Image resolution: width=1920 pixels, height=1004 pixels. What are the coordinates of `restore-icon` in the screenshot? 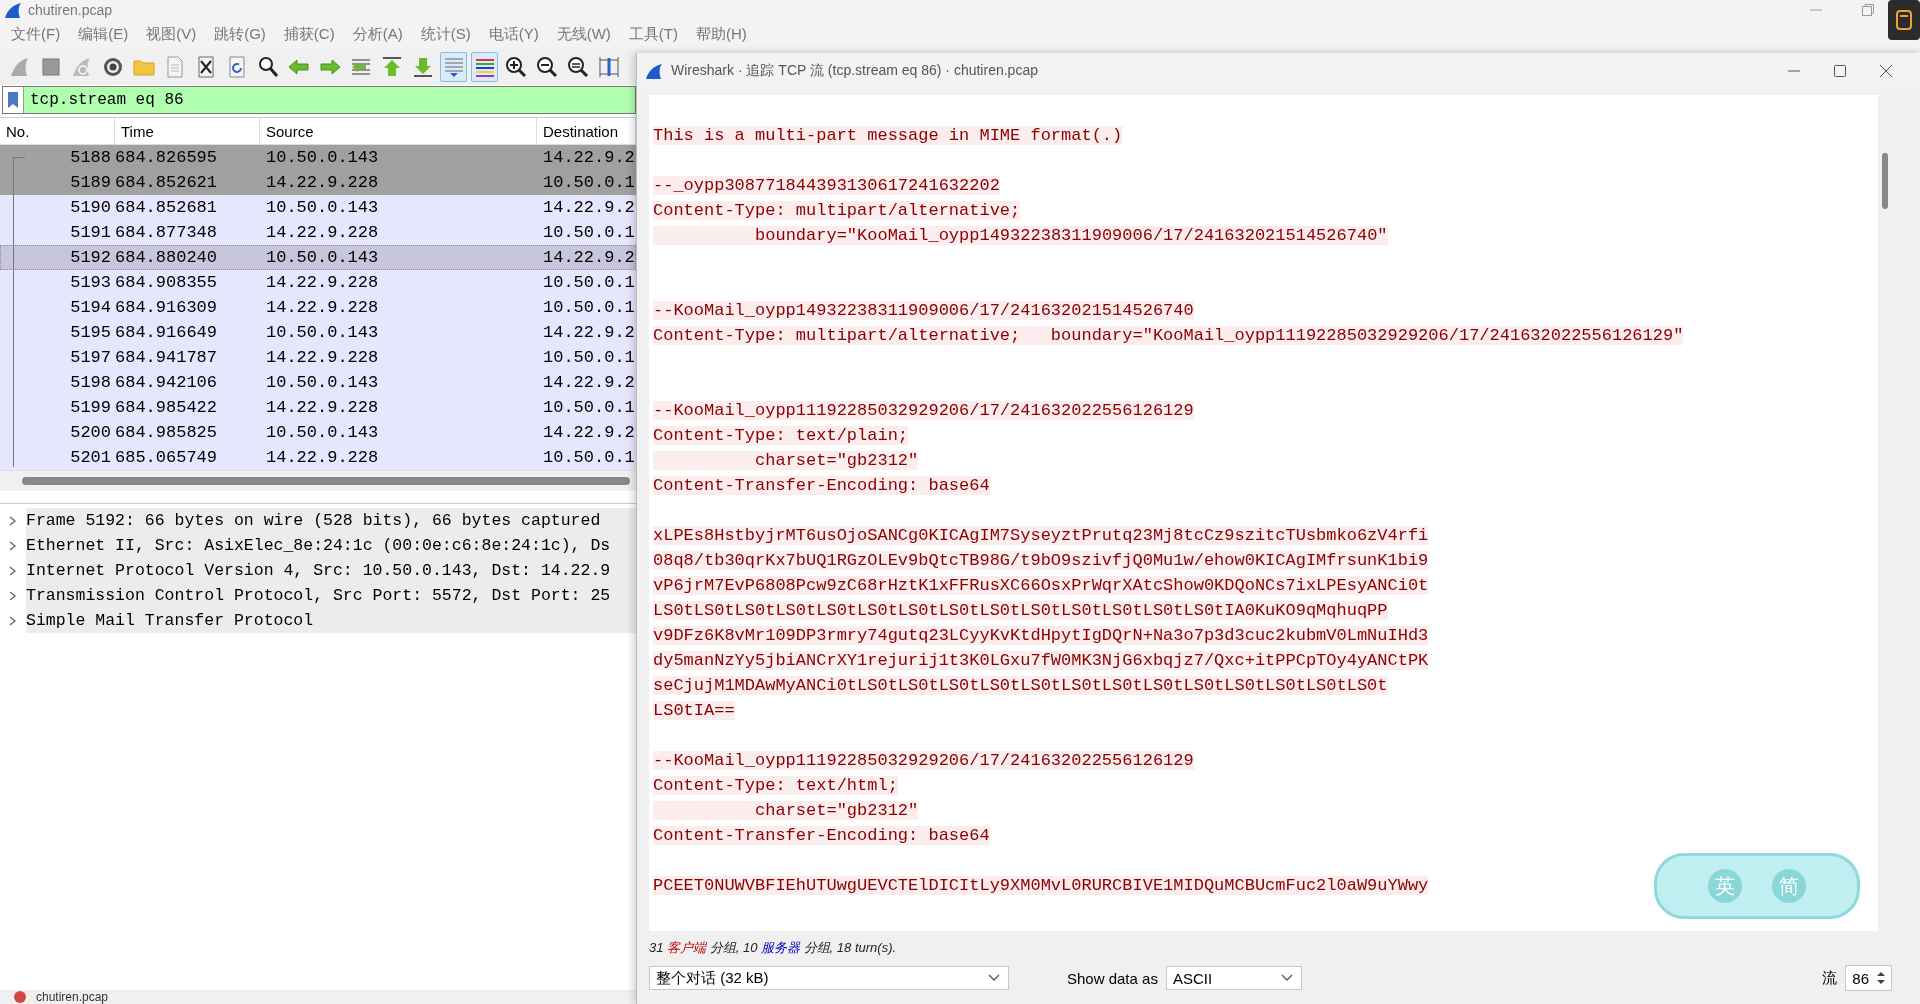 It's located at (1868, 10).